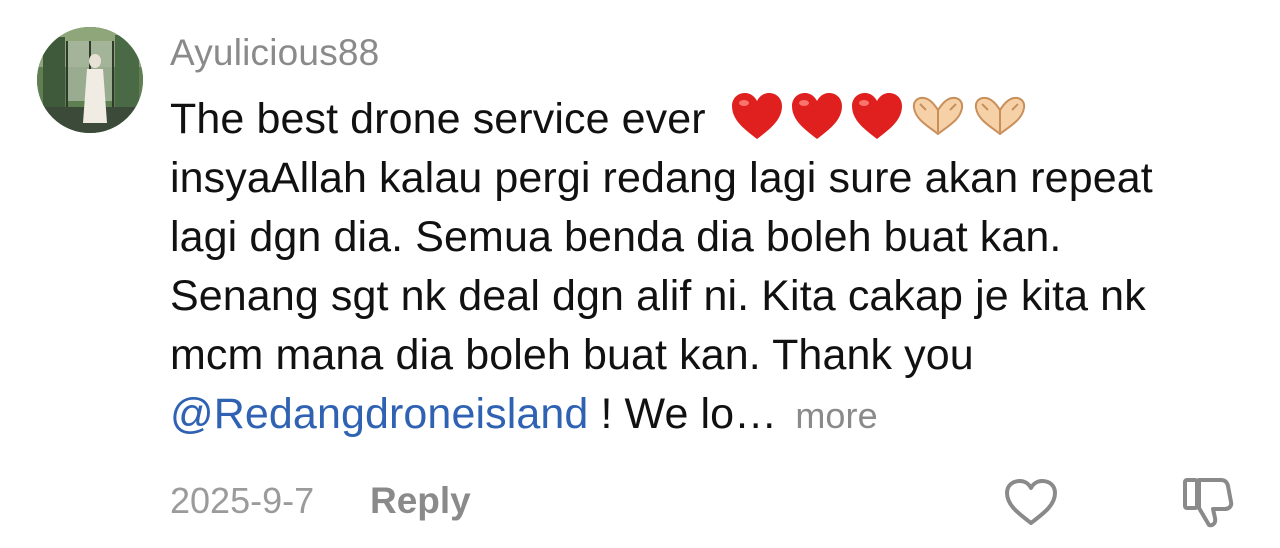 The image size is (1280, 548). Describe the element at coordinates (379, 414) in the screenshot. I see `mention-link: @Redangdroneisland` at that location.